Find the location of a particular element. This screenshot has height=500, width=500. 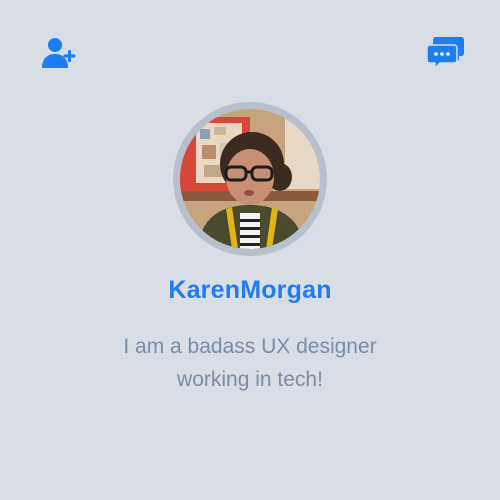

add-user-icon is located at coordinates (59, 53).